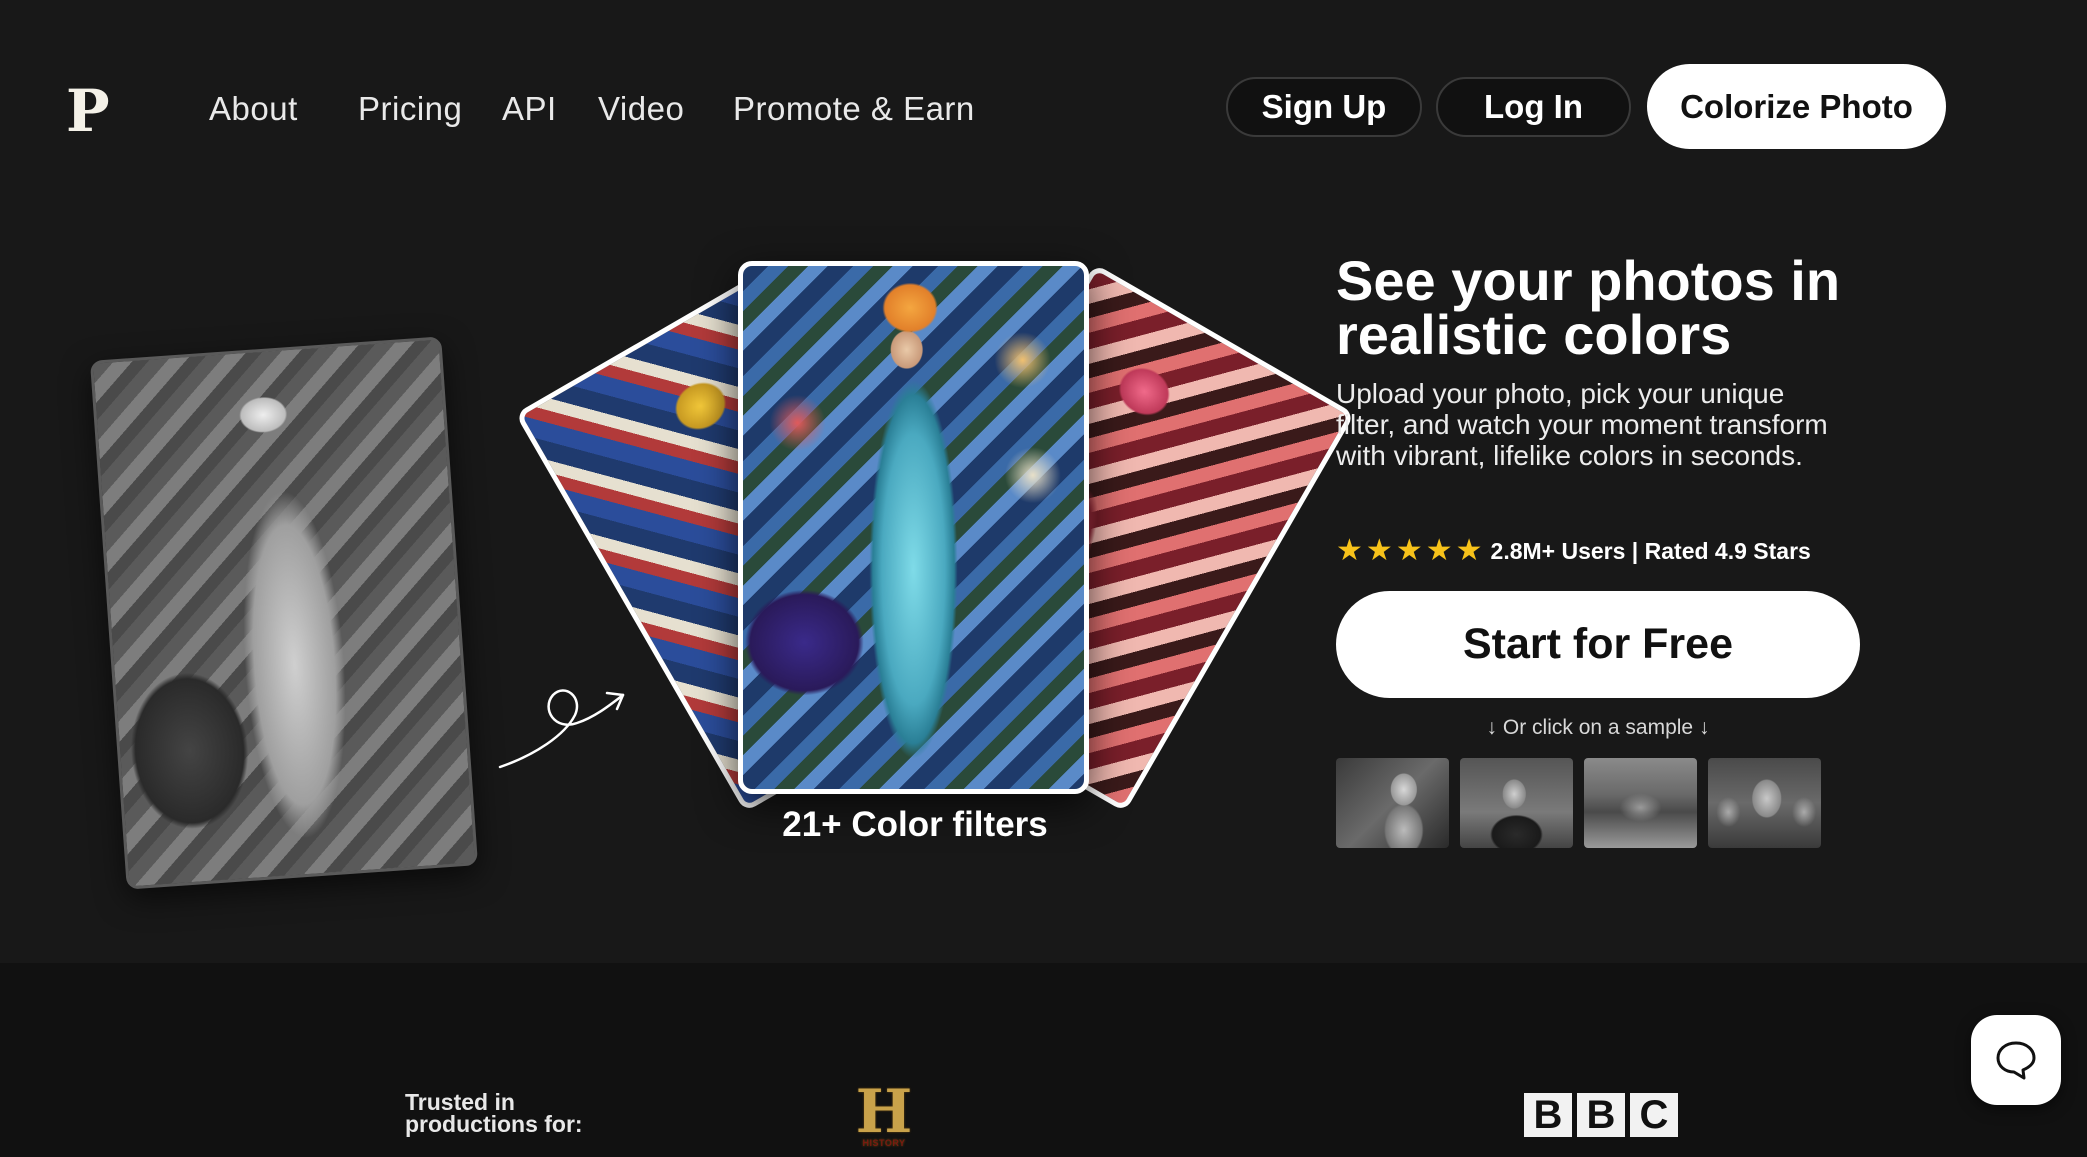  I want to click on rating-row: ★ ★ ★ ★ ★ 2.8M+ Users | Rated 4.9 Stars, so click(1573, 551).